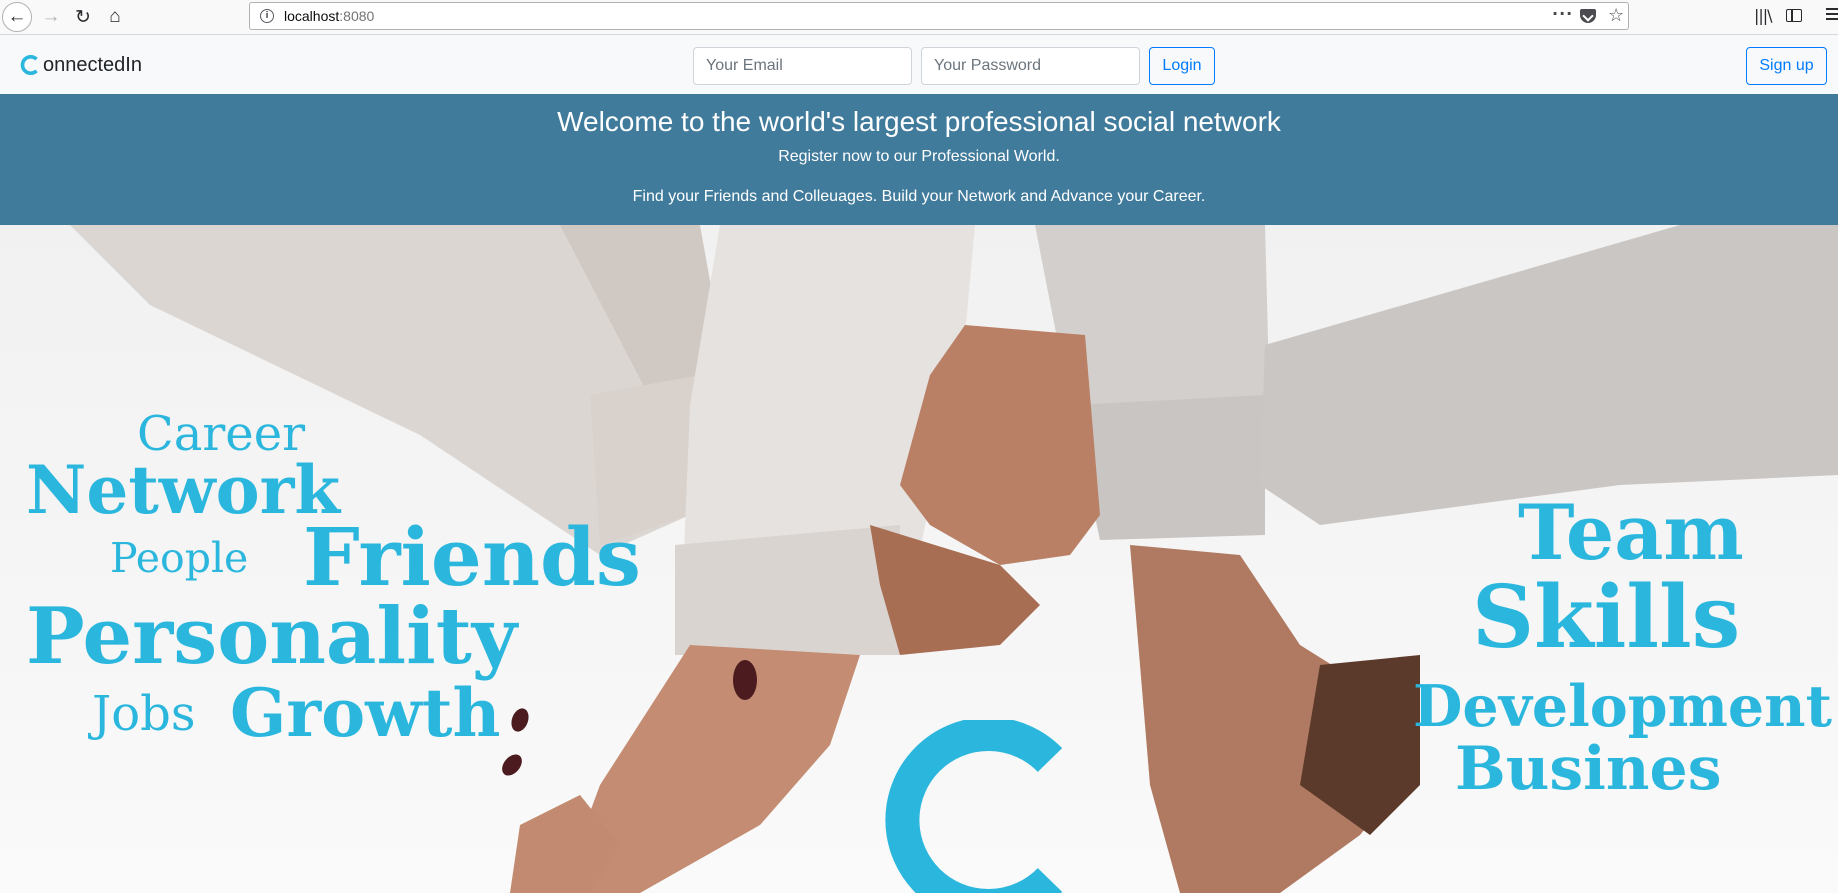 Image resolution: width=1838 pixels, height=893 pixels. I want to click on brand-name: onnectedIn, so click(92, 65).